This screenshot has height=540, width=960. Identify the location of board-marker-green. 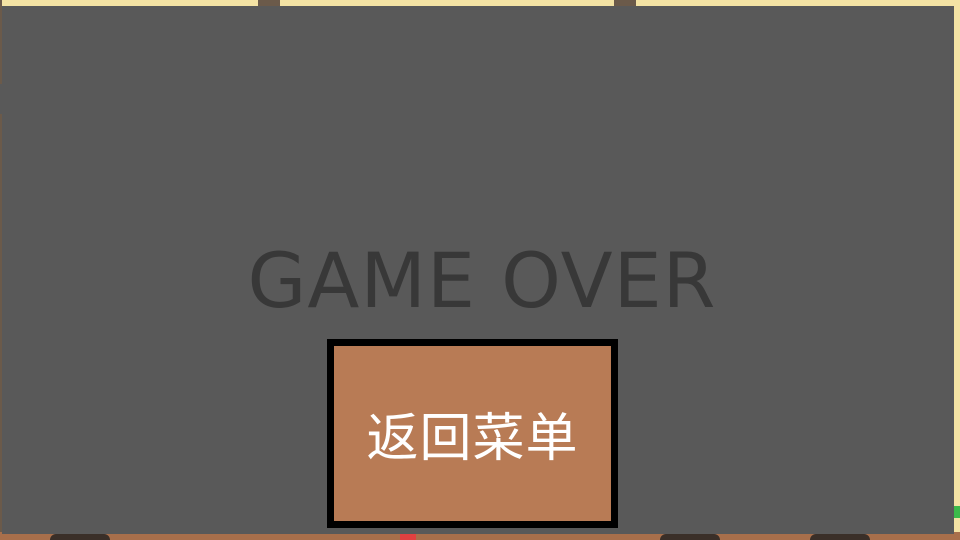
(957, 512).